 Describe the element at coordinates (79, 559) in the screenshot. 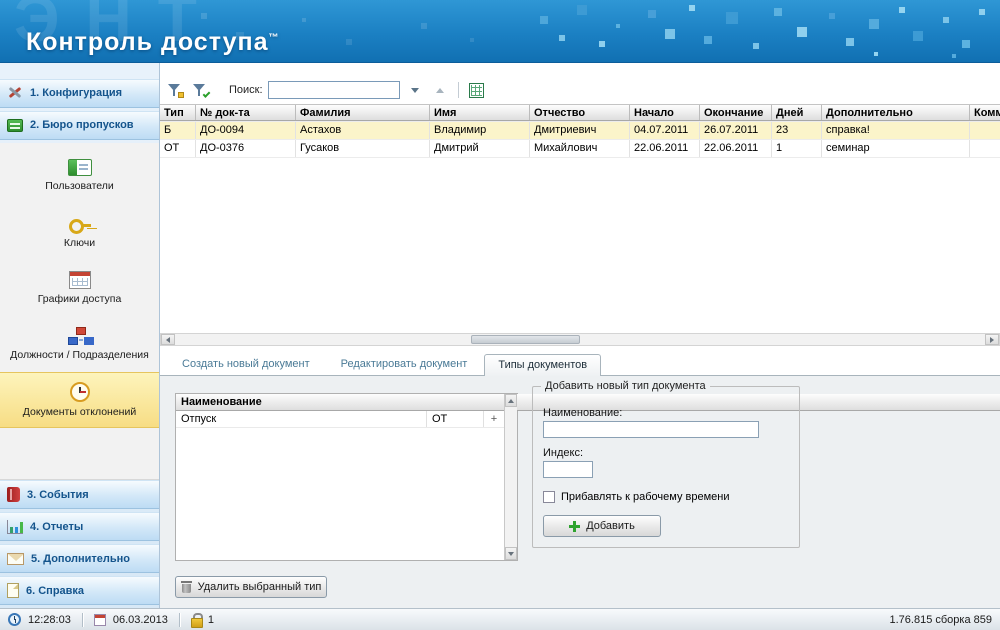

I see `sidebar-item-additional: 5. Дополнительно` at that location.